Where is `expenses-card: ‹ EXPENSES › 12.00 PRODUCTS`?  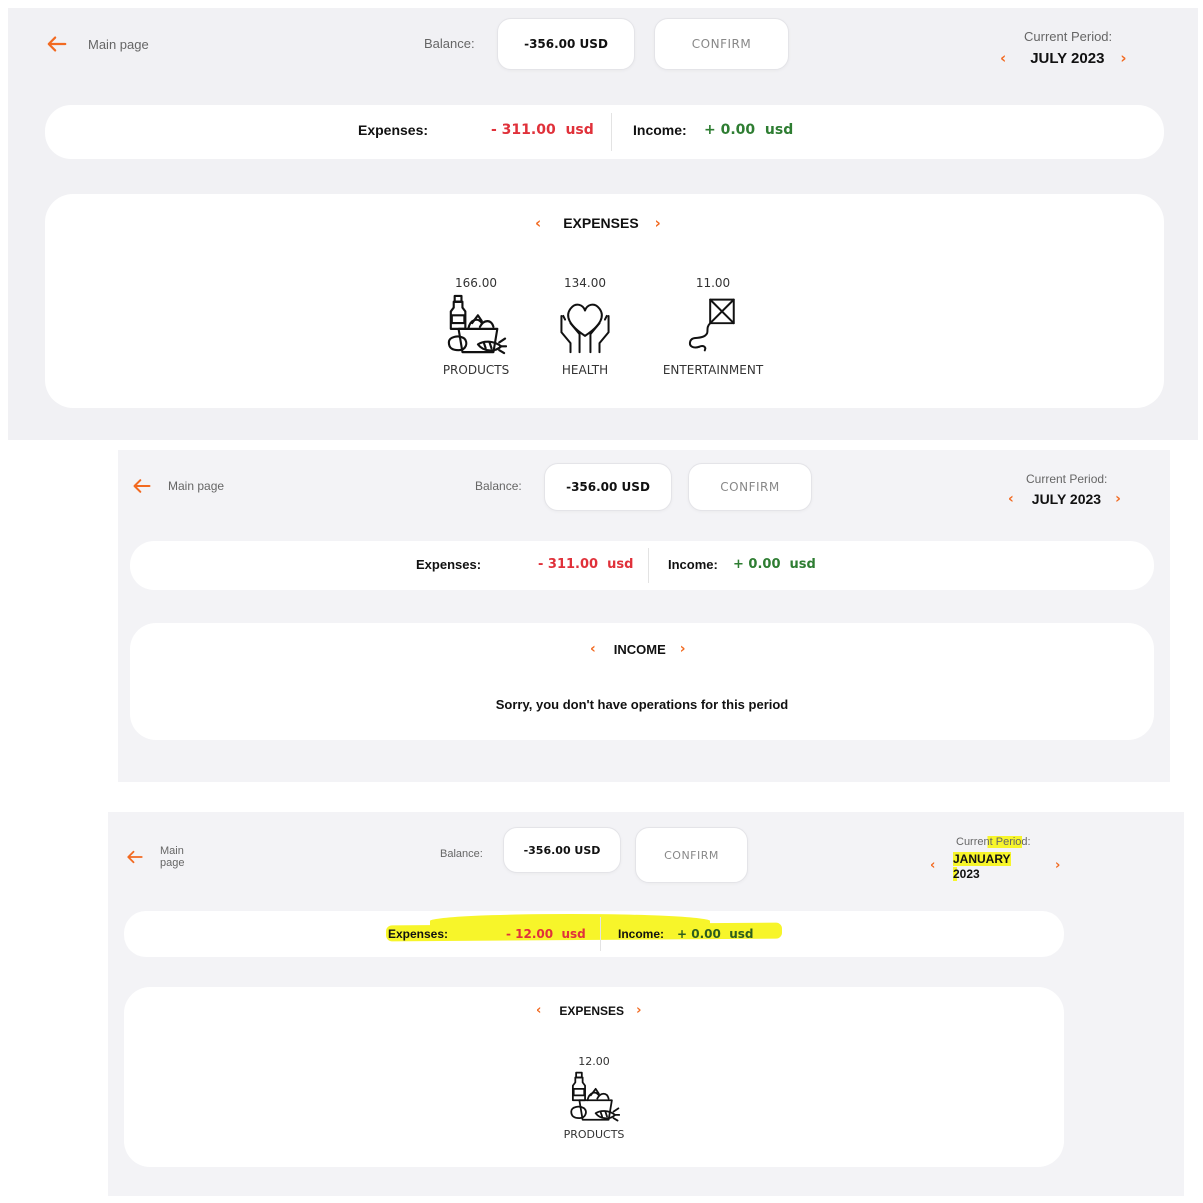
expenses-card: ‹ EXPENSES › 12.00 PRODUCTS is located at coordinates (594, 1077).